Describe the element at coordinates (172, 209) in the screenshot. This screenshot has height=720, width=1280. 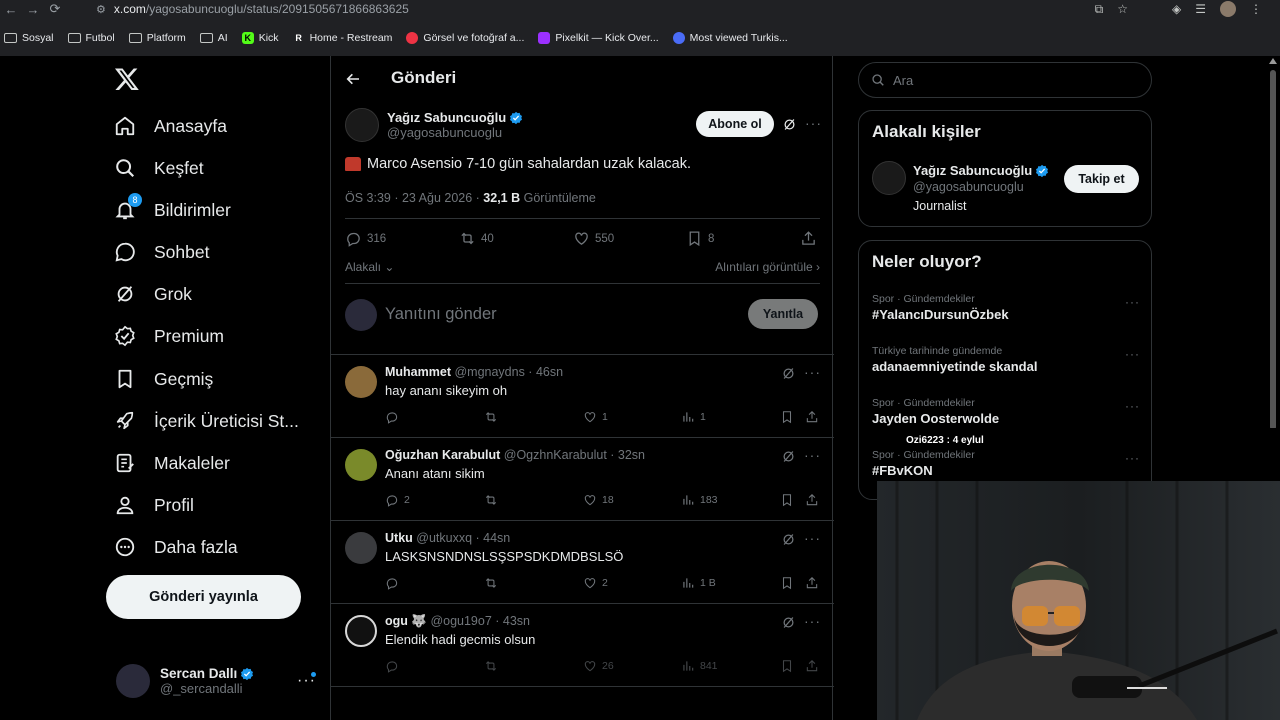
I see `nav-notifications: 8 Bildirimler` at that location.